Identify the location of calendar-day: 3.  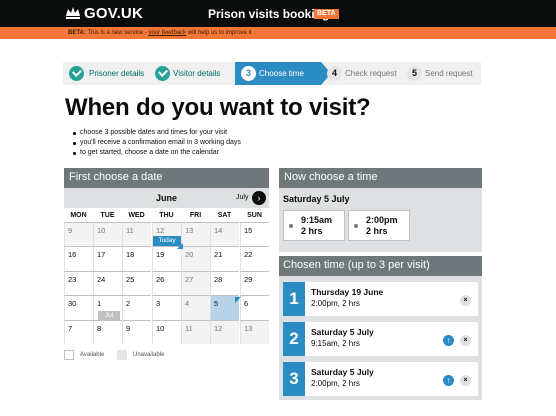
(166, 307).